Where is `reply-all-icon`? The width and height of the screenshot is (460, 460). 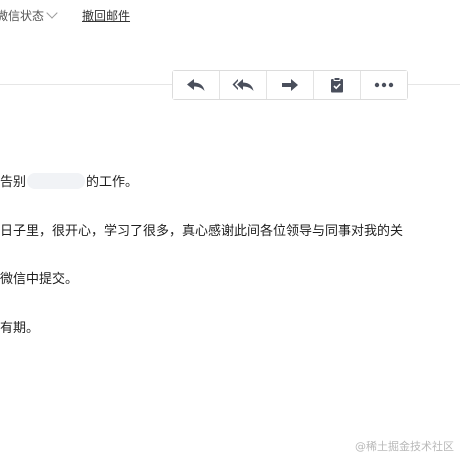 reply-all-icon is located at coordinates (243, 85).